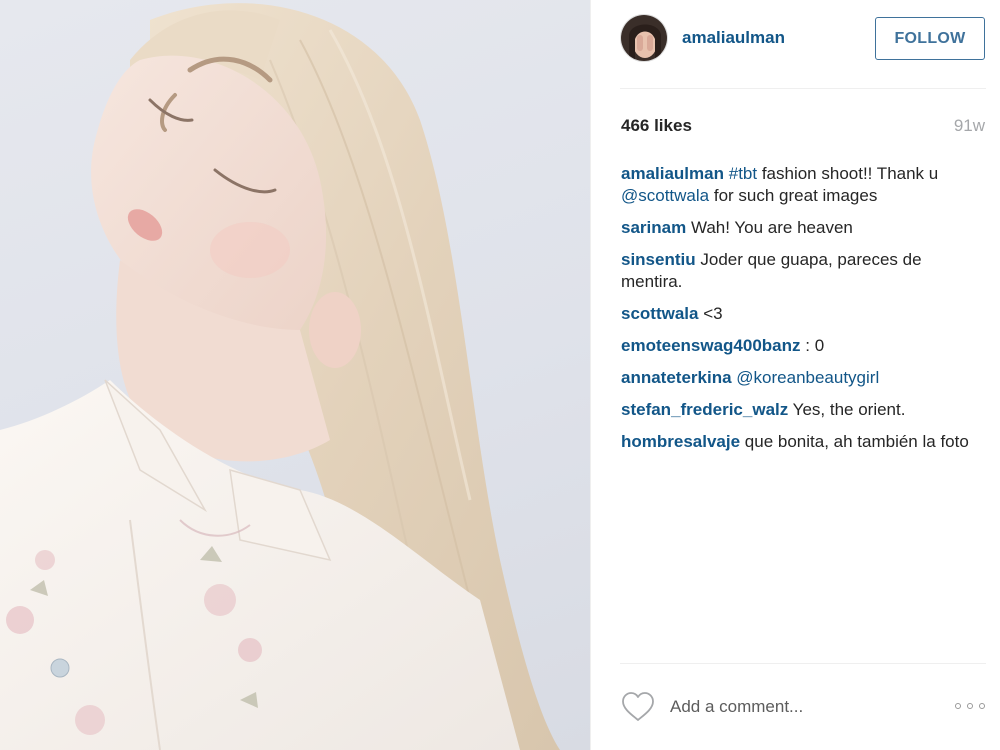  I want to click on heart-outline-icon, so click(638, 707).